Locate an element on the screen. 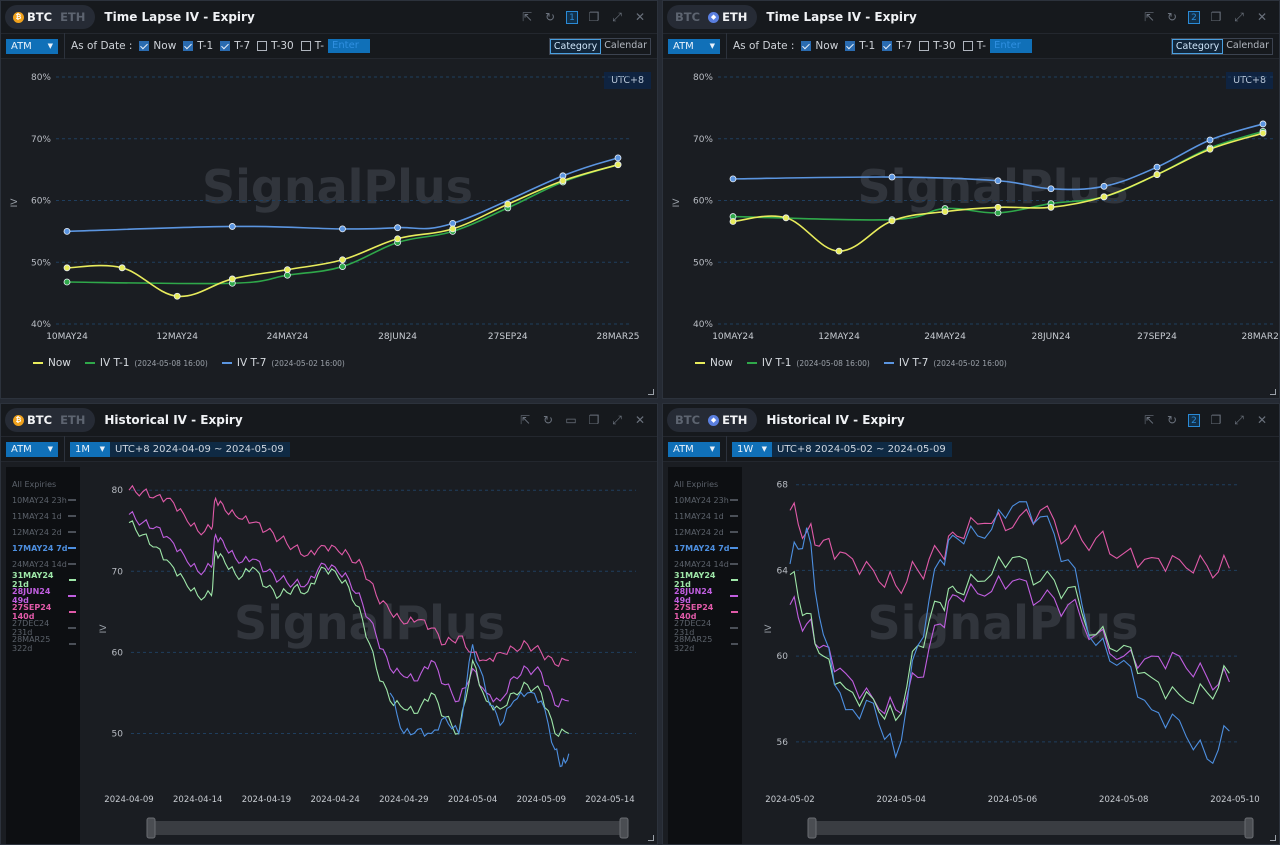 The height and width of the screenshot is (845, 1280). window-number-badge: 2 is located at coordinates (1194, 17).